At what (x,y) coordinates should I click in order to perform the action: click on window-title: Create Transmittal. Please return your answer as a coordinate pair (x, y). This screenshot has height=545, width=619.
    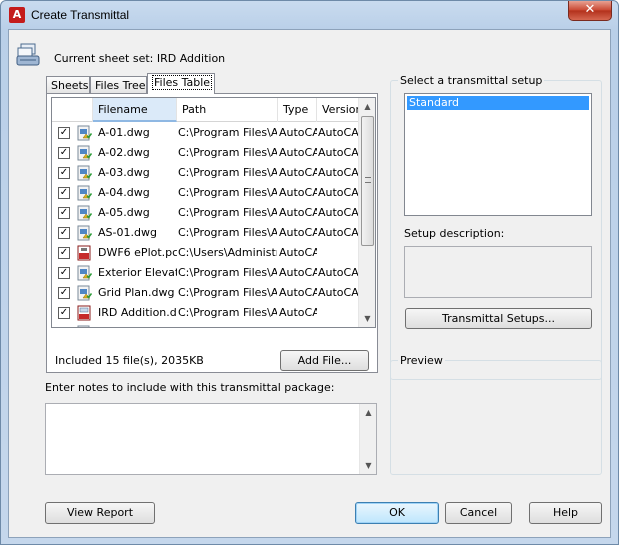
    Looking at the image, I should click on (80, 15).